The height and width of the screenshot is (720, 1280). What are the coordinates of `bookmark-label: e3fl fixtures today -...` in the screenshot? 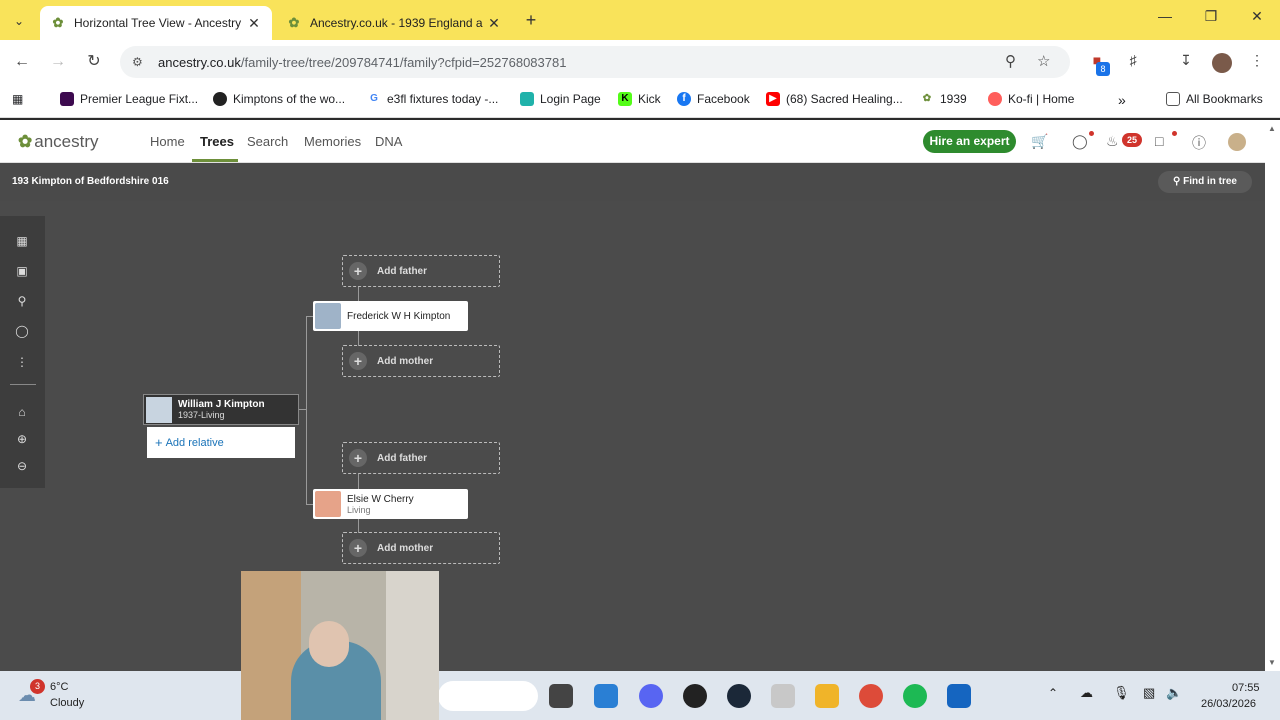 It's located at (443, 99).